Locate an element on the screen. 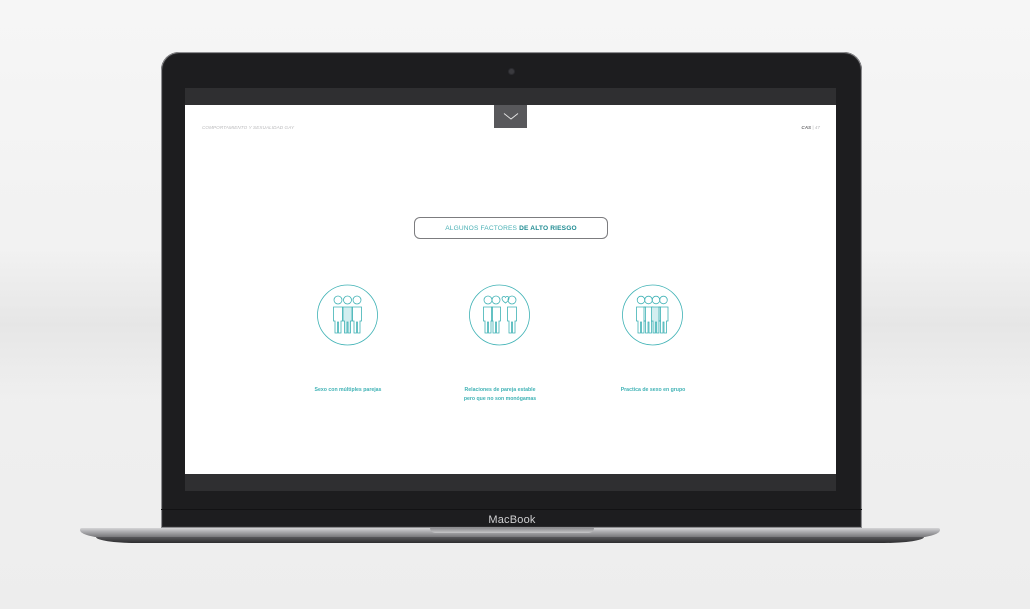  factor-item-multiple-partners is located at coordinates (347, 315).